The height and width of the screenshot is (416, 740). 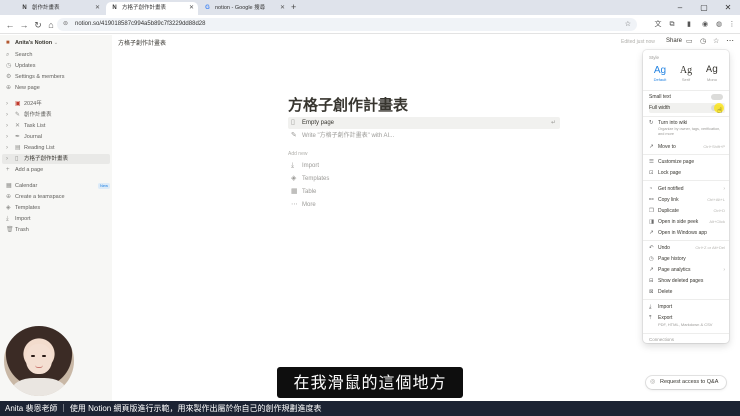 I want to click on menu-import: ⤓ Import, so click(x=687, y=307).